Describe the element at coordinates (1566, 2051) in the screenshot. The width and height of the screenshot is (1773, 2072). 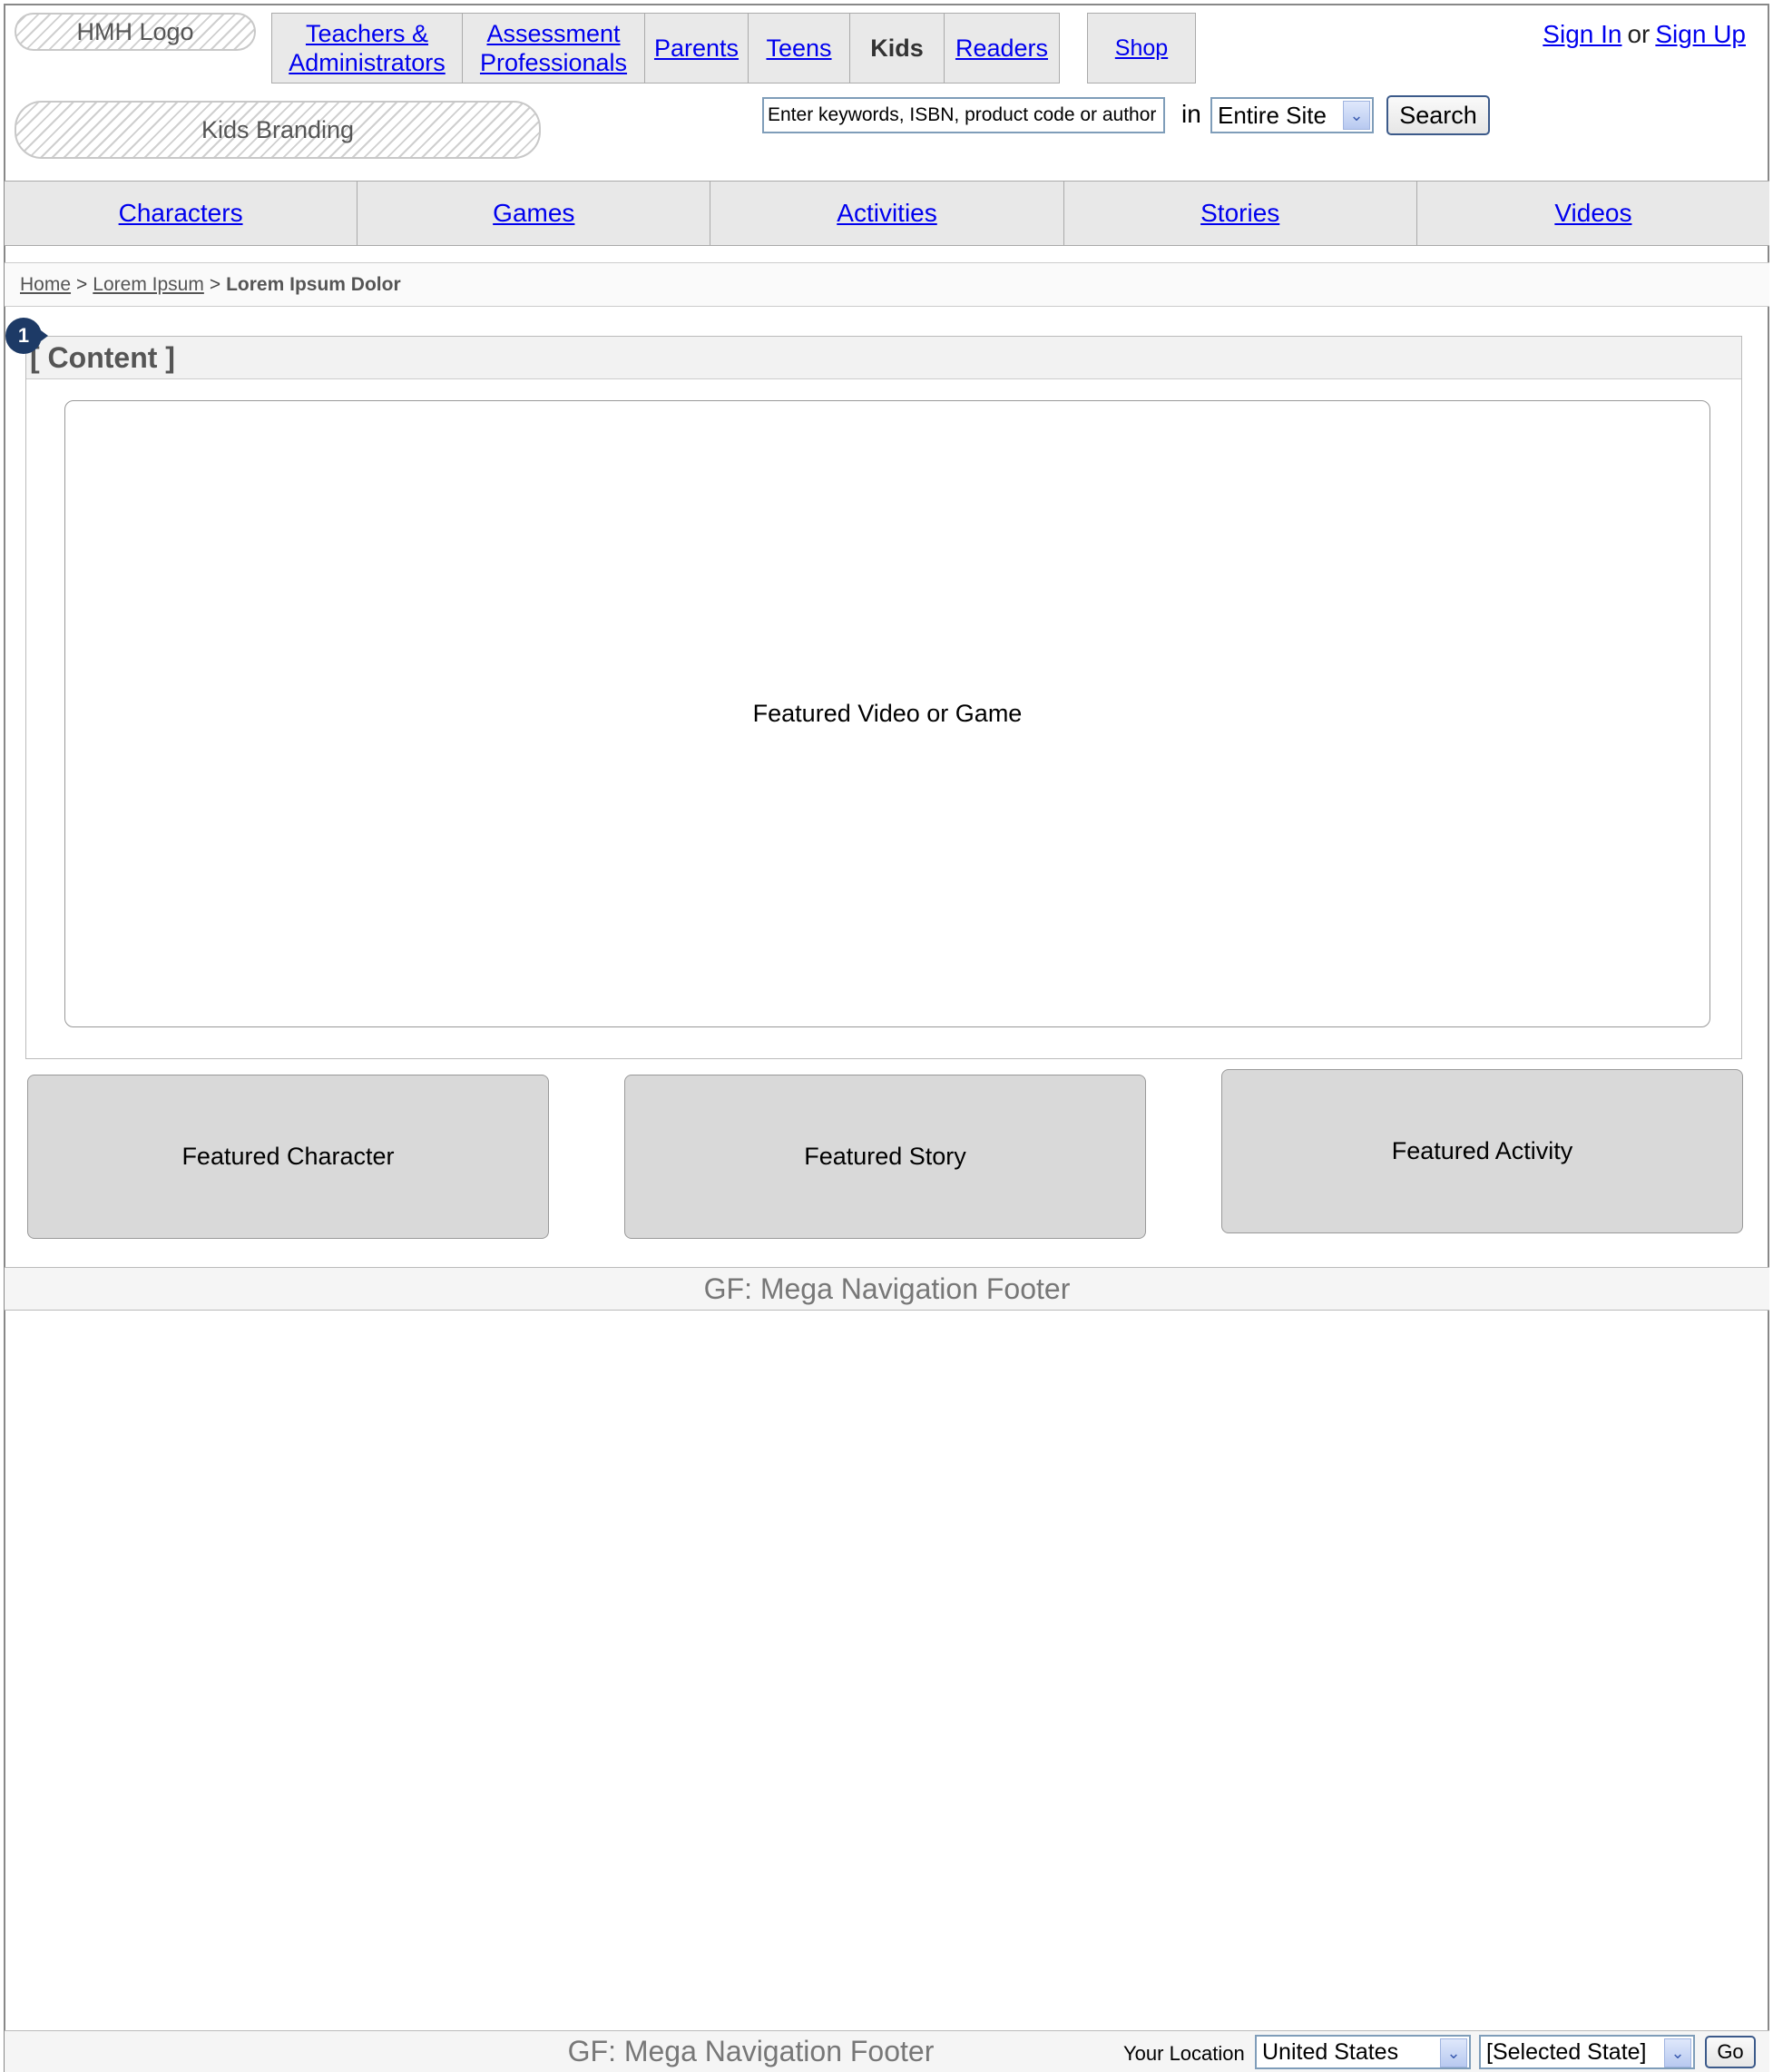
I see `state-value: [Selected State]` at that location.